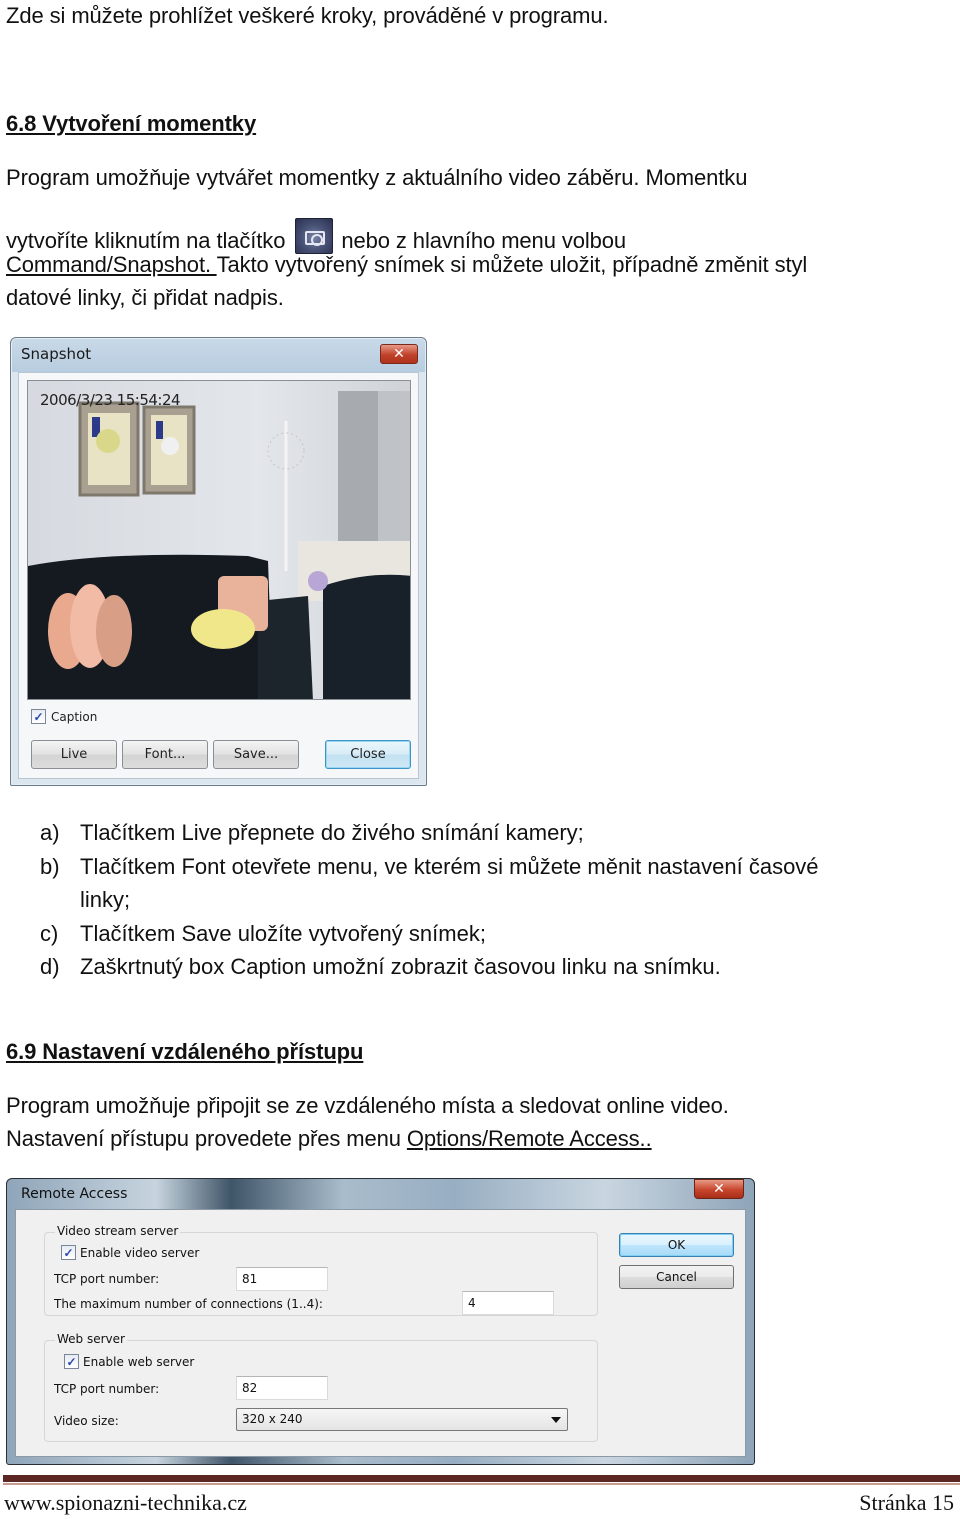  What do you see at coordinates (481, 1478) in the screenshot?
I see `footer-divider` at bounding box center [481, 1478].